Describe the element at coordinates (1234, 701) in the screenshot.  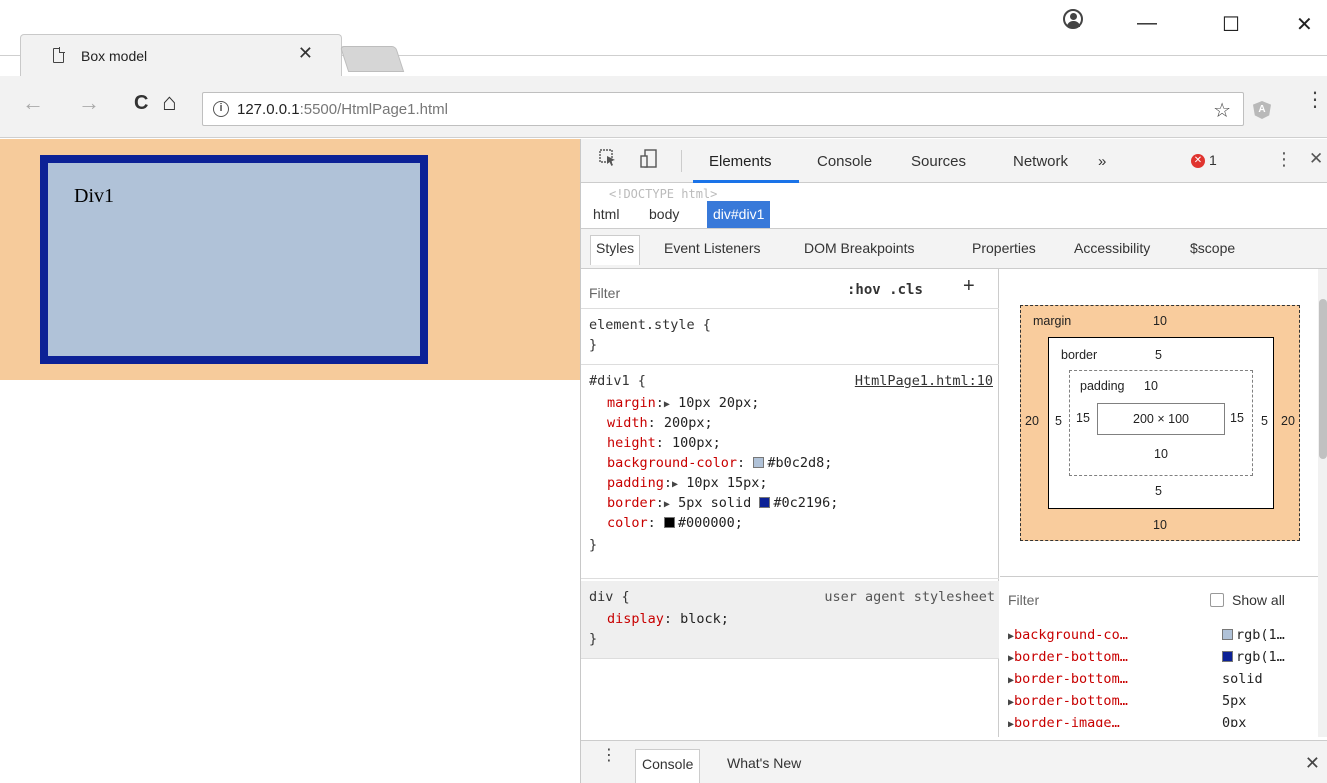
I see `computed-prop-value: 5px` at that location.